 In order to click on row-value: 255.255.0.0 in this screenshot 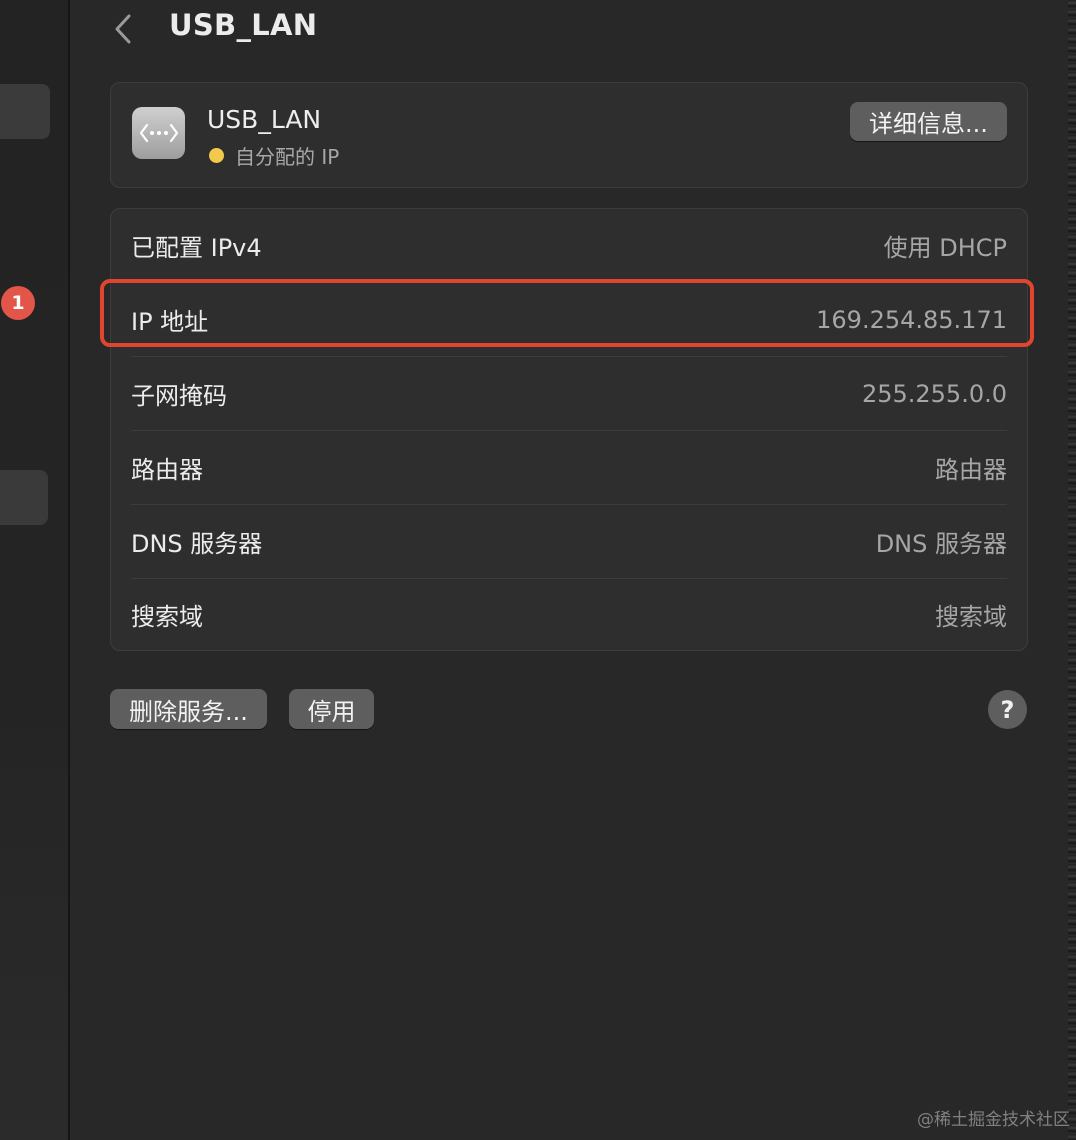, I will do `click(934, 393)`.